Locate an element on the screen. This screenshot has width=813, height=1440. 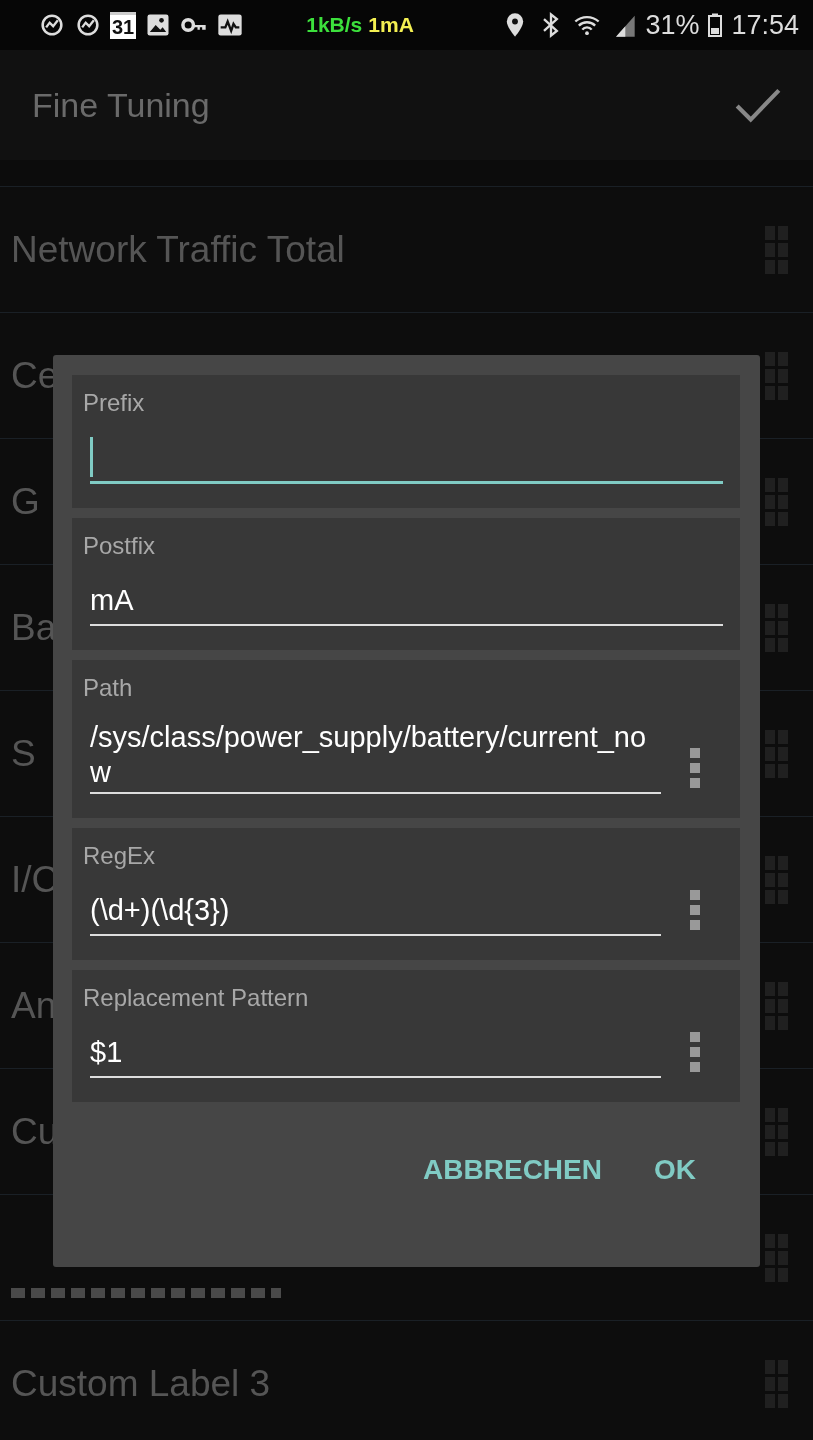
field-label: Path is located at coordinates (108, 688).